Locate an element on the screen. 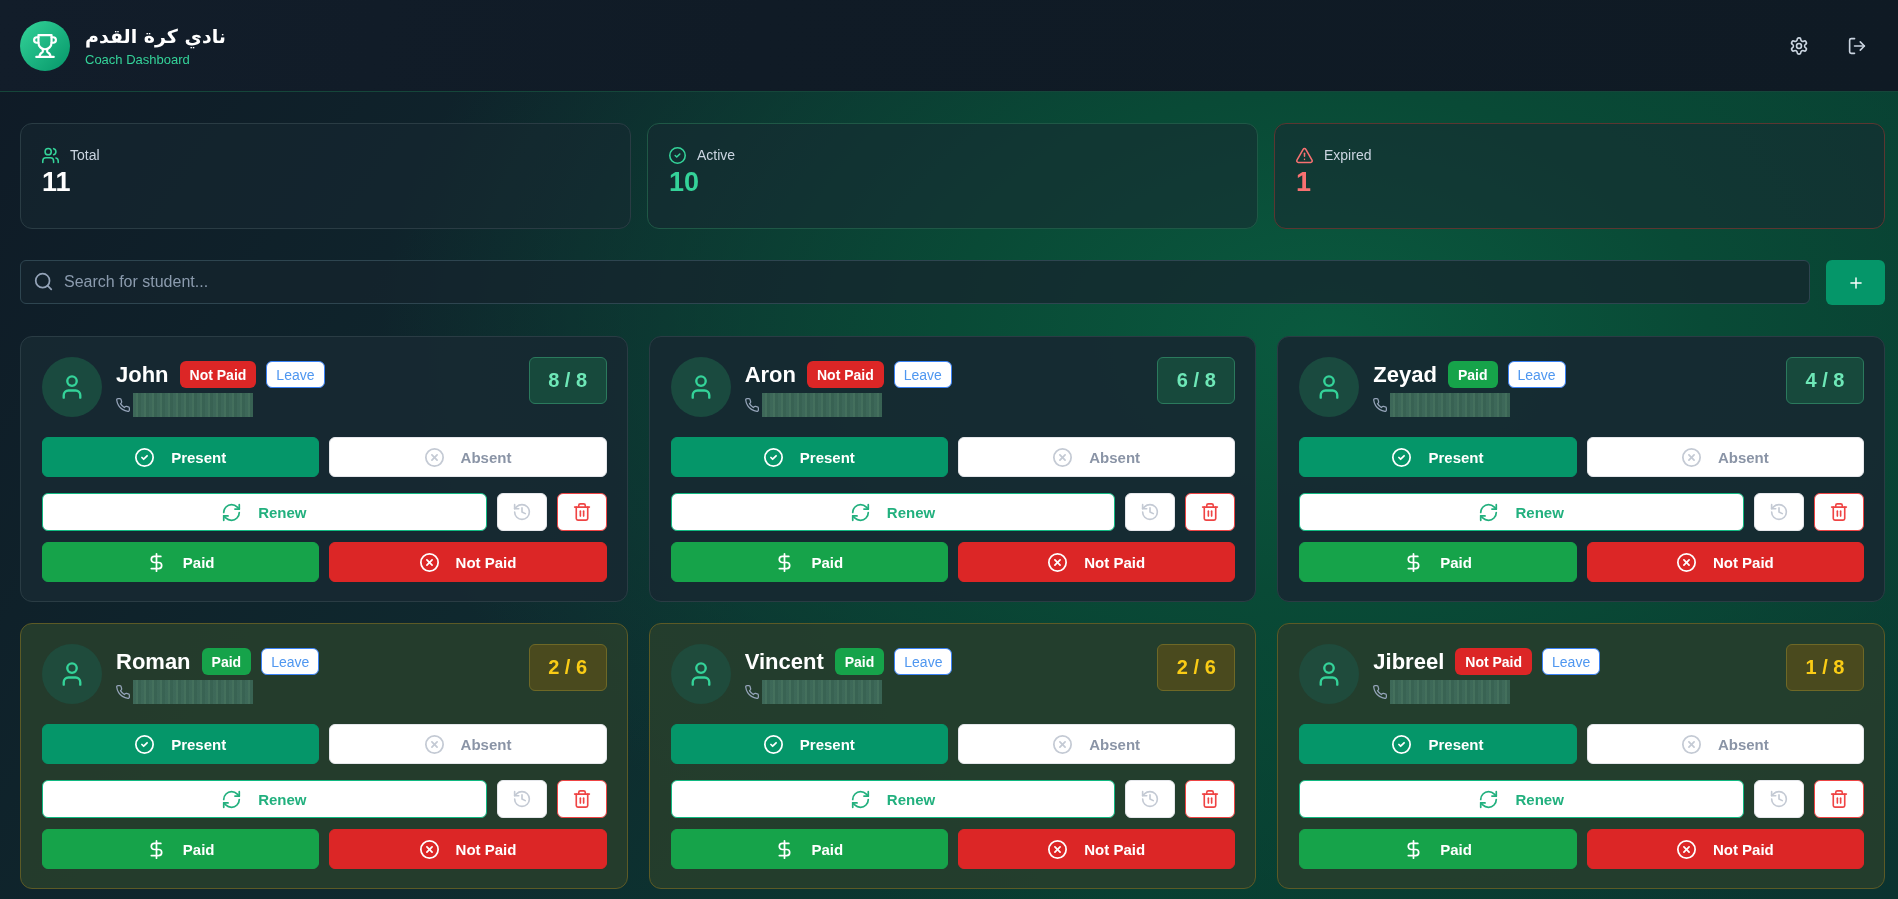 The image size is (1898, 899). app-subtitle: Coach Dashboard is located at coordinates (138, 59).